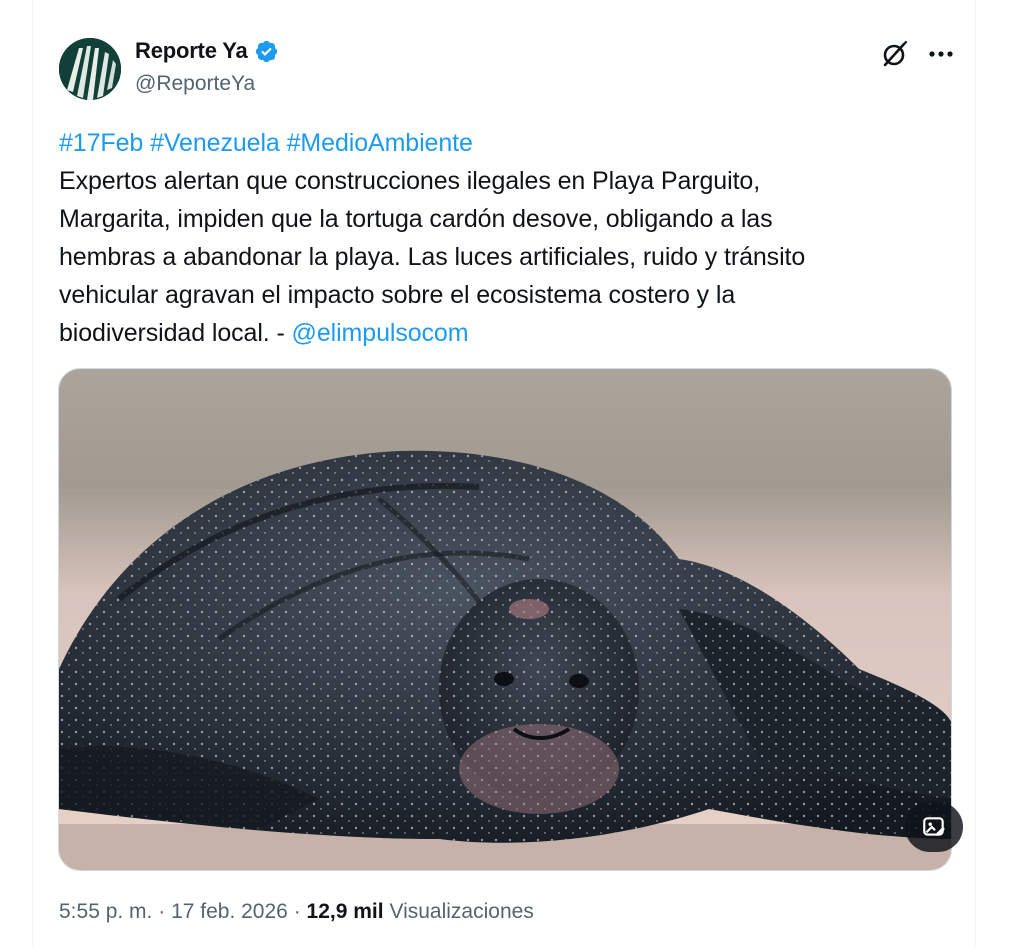 The image size is (1024, 947). I want to click on image-description-icon, so click(934, 826).